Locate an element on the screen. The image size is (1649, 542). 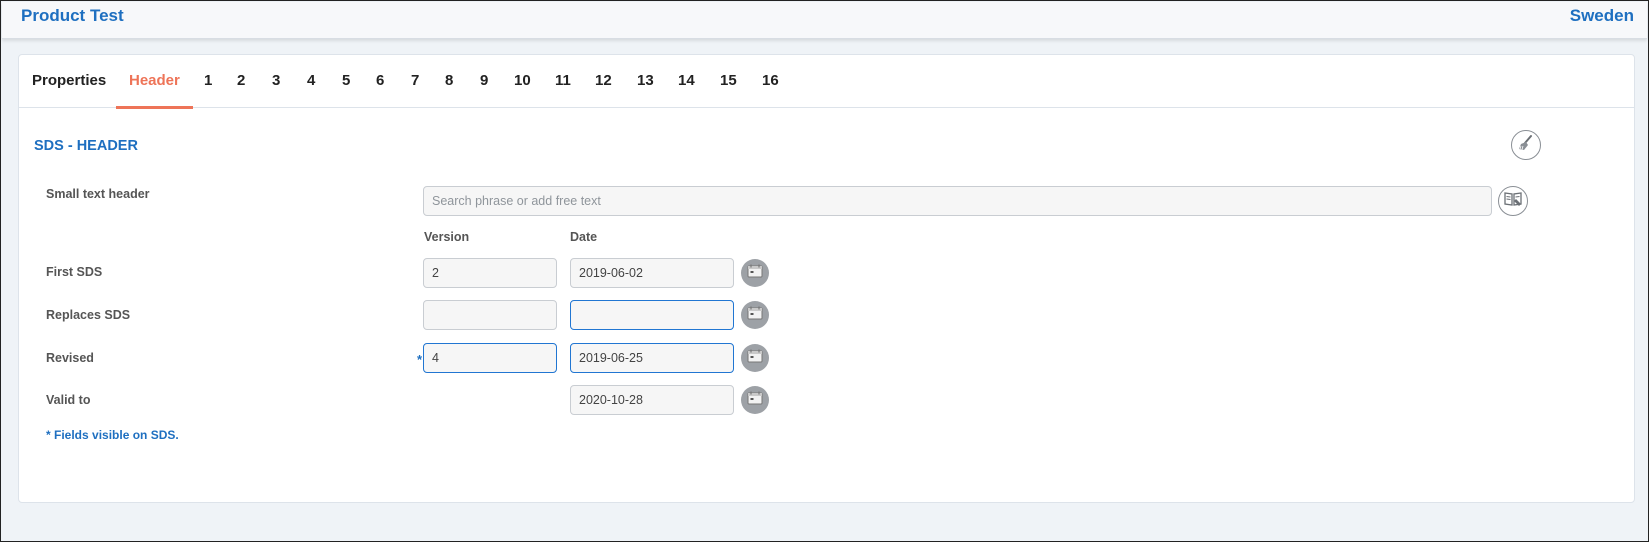
first-sds-version-input is located at coordinates (490, 273).